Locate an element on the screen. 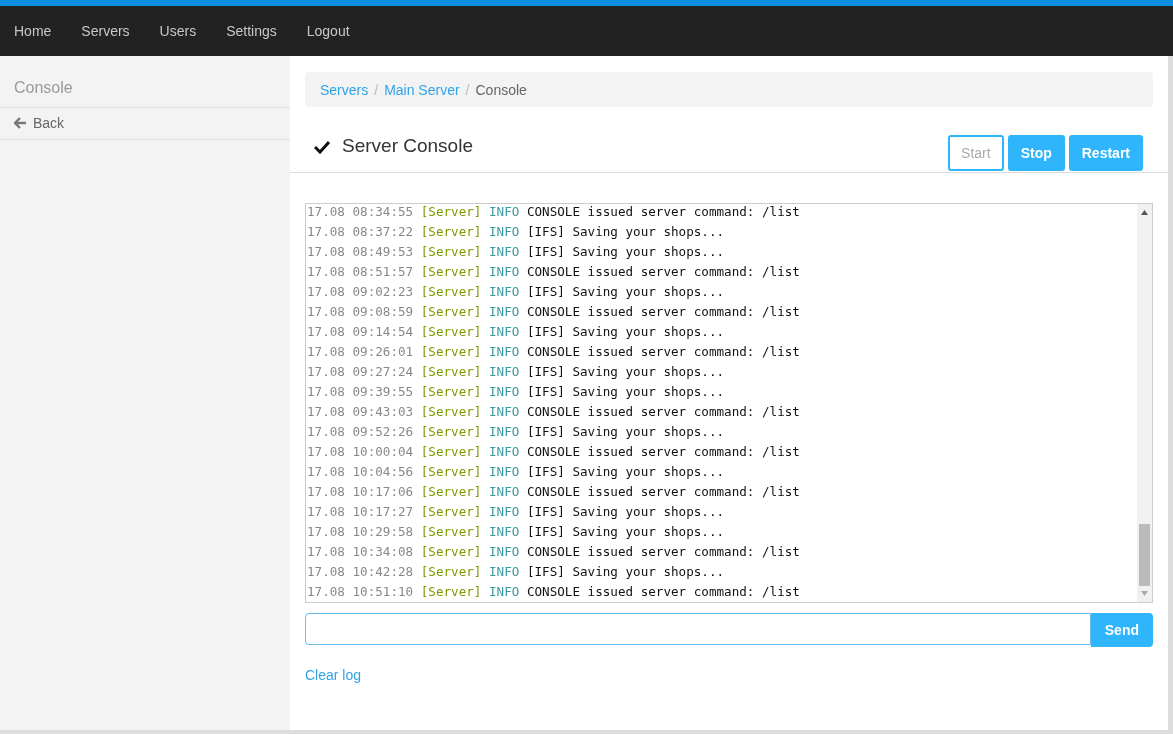 The height and width of the screenshot is (734, 1173). nav-link: Logout is located at coordinates (328, 31).